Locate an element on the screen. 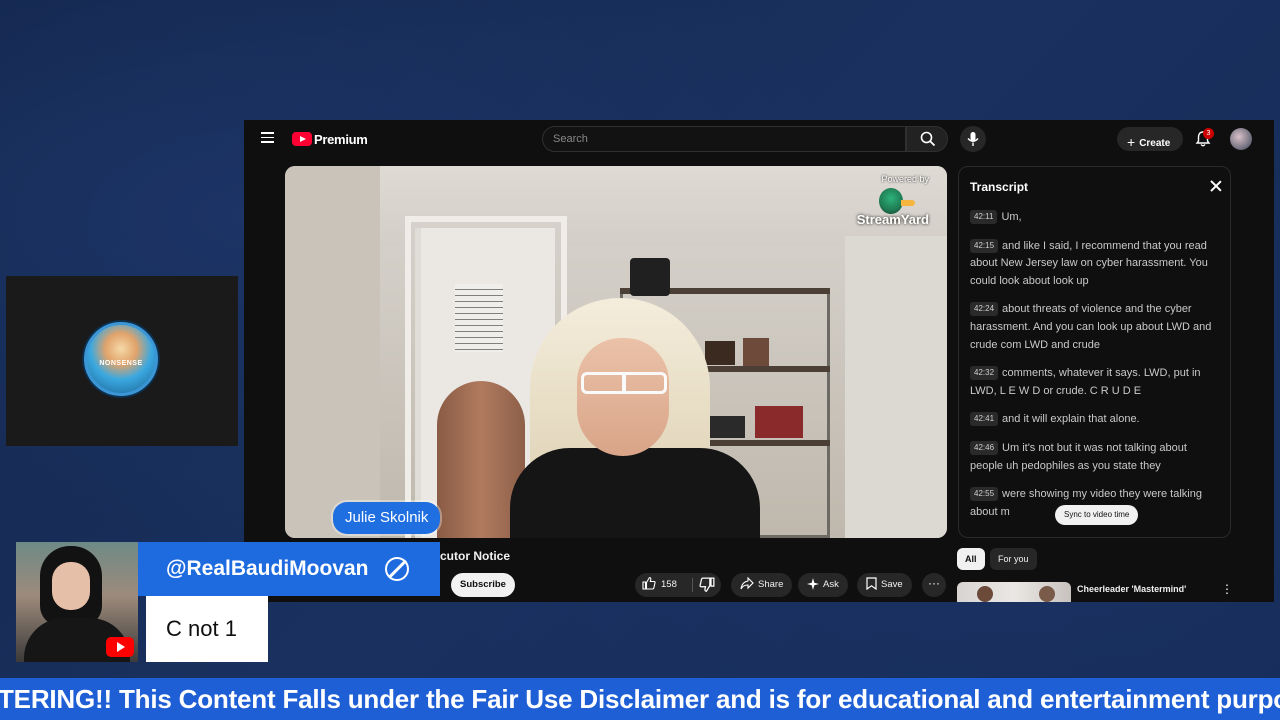  like-dislike-group: 158 is located at coordinates (678, 585).